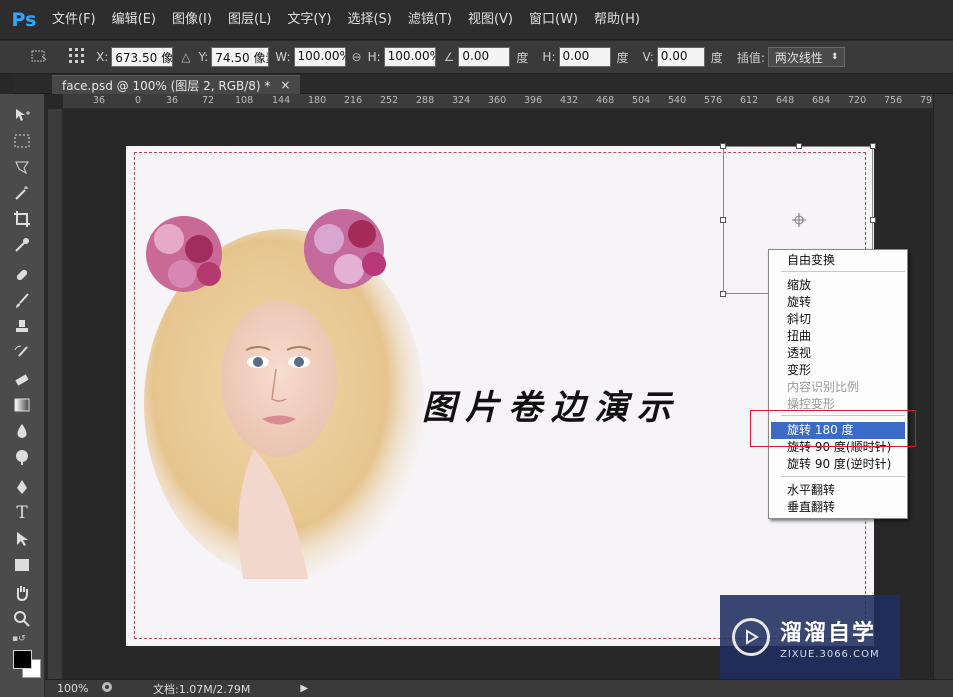  I want to click on menu-file: 文件(F), so click(74, 20).